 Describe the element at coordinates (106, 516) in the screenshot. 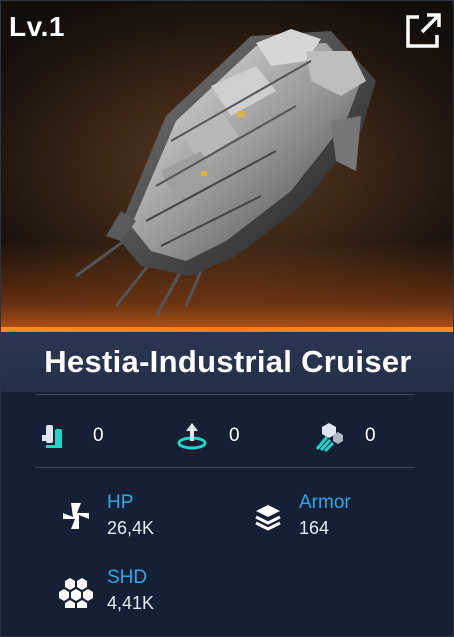

I see `hp-stat: HP 26,4K` at that location.